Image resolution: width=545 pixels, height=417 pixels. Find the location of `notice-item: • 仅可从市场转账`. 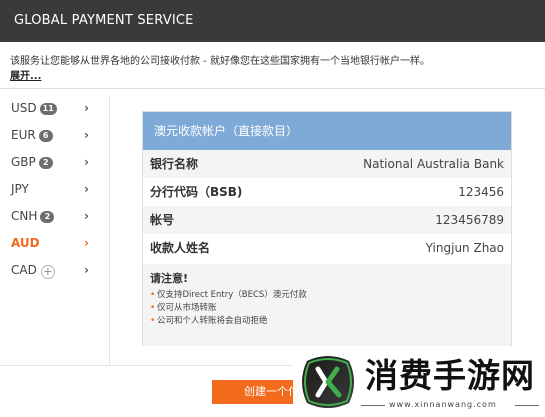

notice-item: • 仅可从市场转账 is located at coordinates (327, 308).